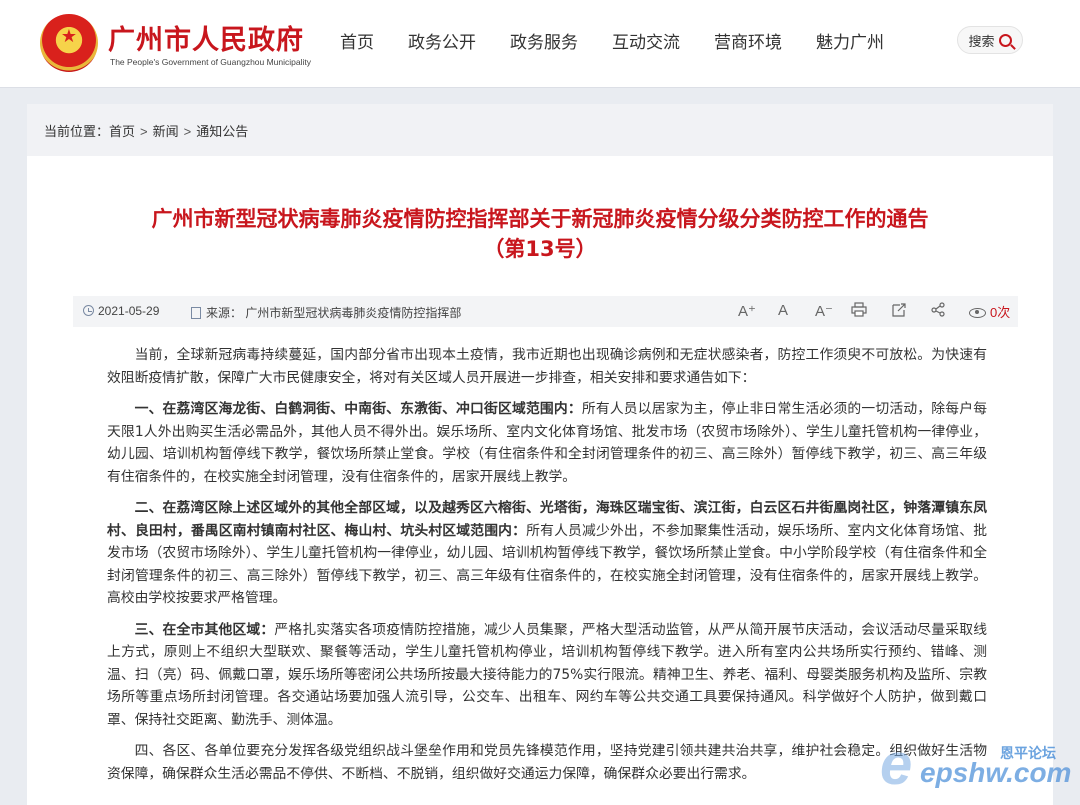 This screenshot has width=1080, height=805. Describe the element at coordinates (544, 40) in the screenshot. I see `nav-services: 政务服务` at that location.